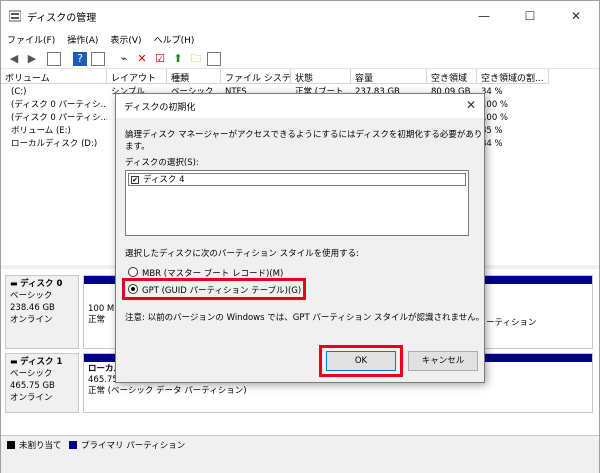 This screenshot has width=600, height=473. I want to click on volume-cell: ローカルディスク (D:), so click(54, 144).